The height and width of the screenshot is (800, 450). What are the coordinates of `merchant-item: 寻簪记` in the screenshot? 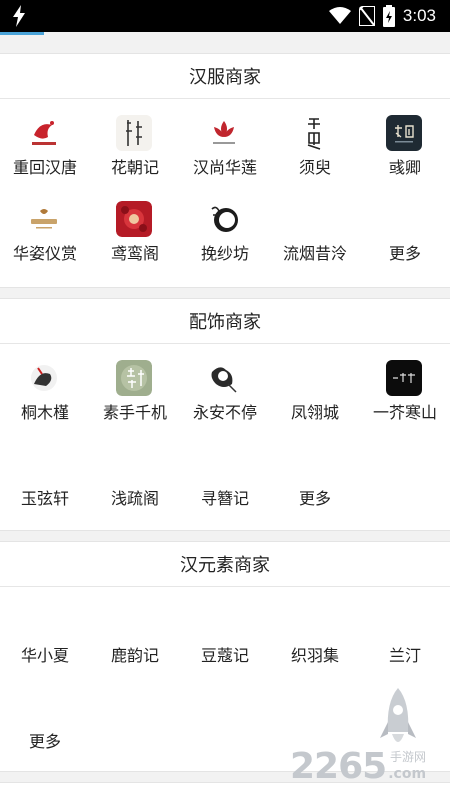 It's located at (225, 473).